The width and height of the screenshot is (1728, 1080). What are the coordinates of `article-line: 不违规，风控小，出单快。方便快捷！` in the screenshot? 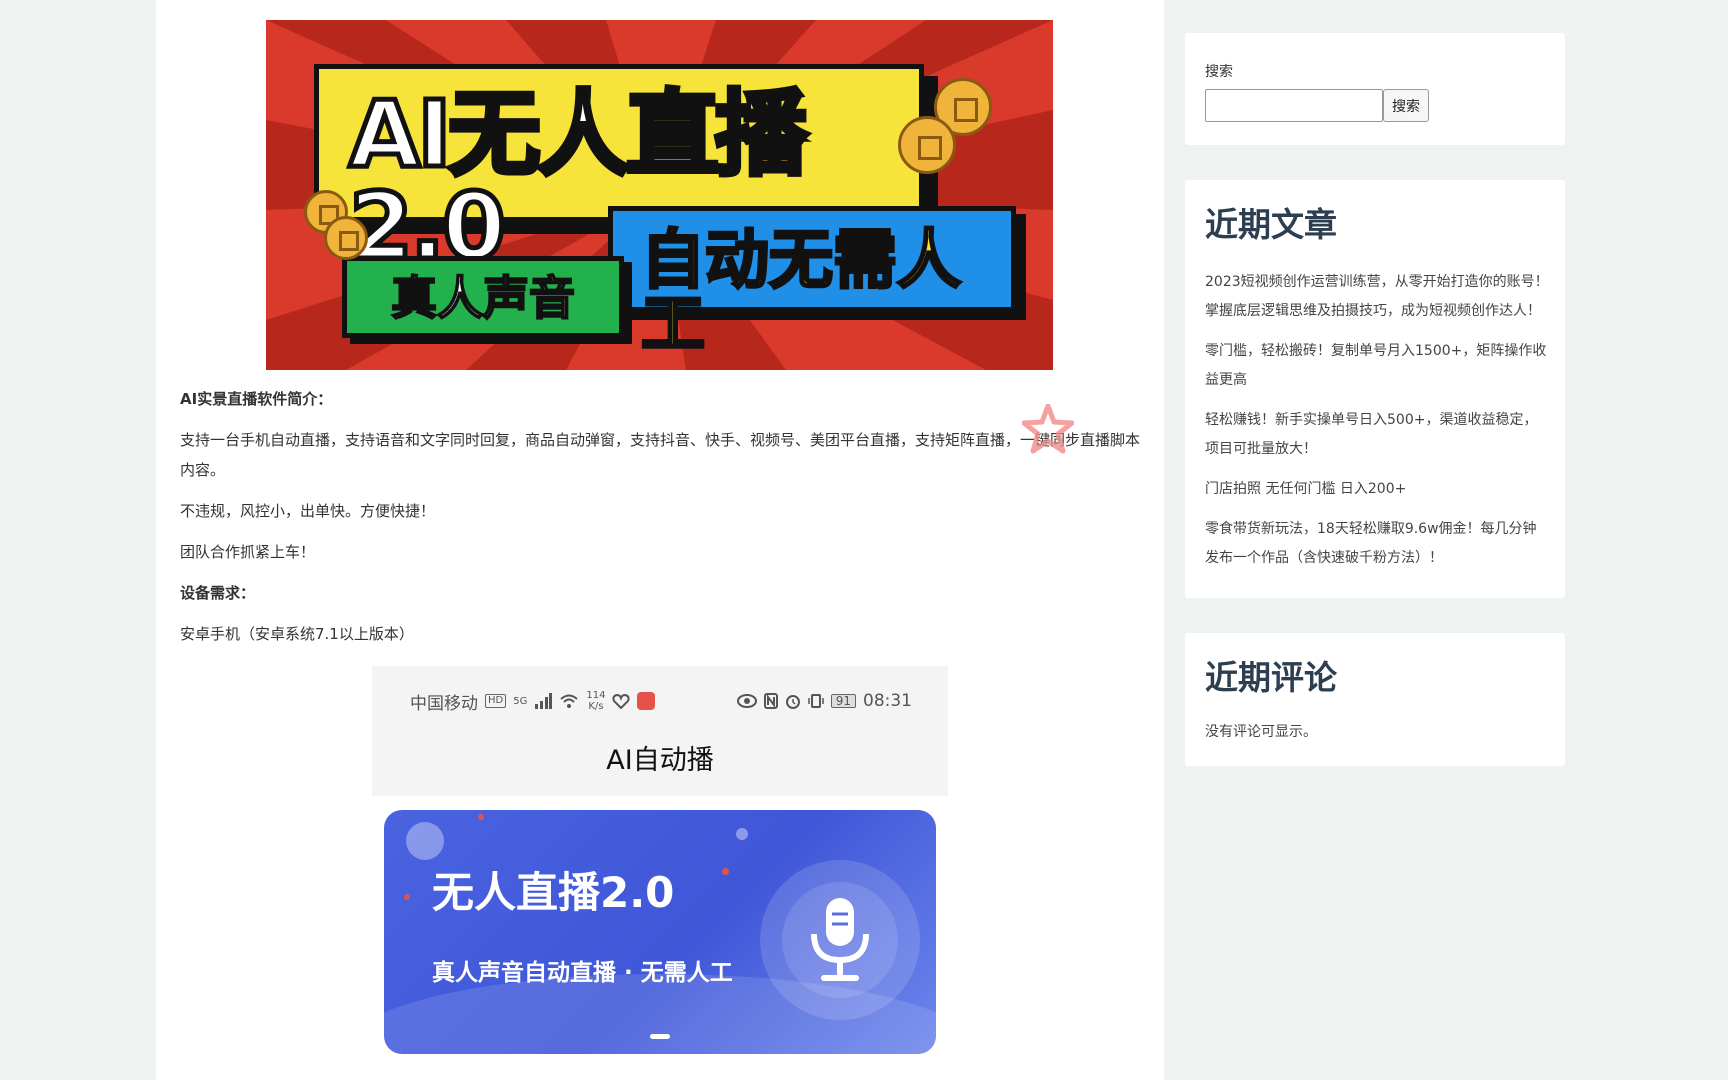 It's located at (308, 511).